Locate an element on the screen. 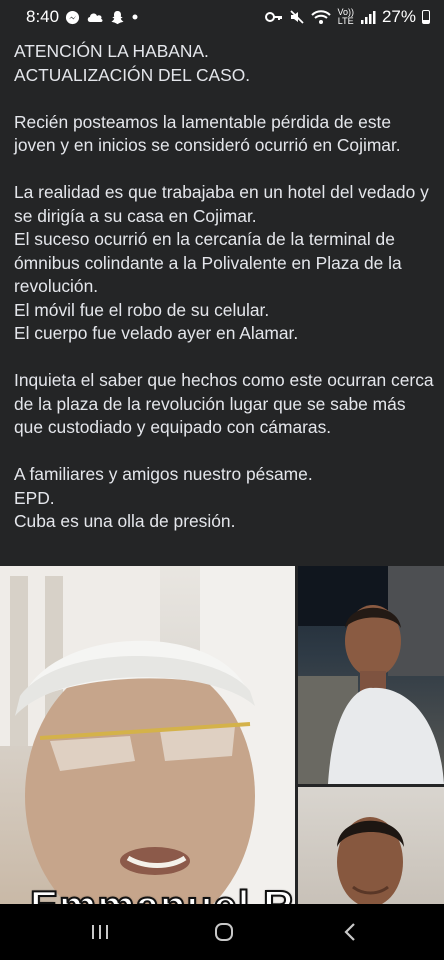 The image size is (444, 960). snapchat-icon is located at coordinates (117, 17).